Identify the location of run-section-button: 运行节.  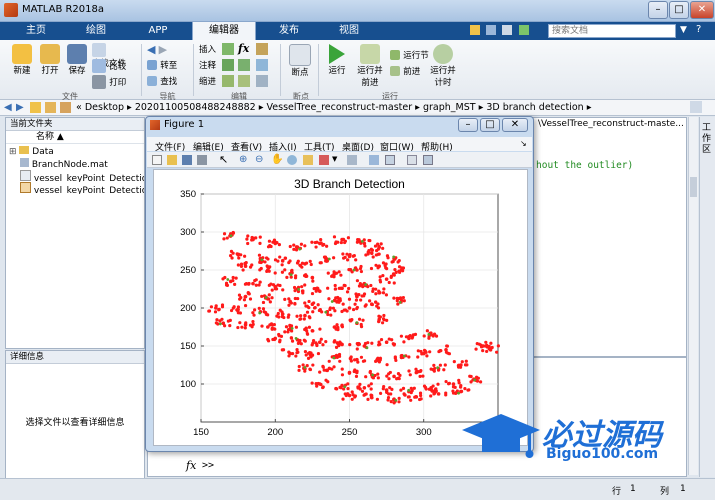
(409, 55).